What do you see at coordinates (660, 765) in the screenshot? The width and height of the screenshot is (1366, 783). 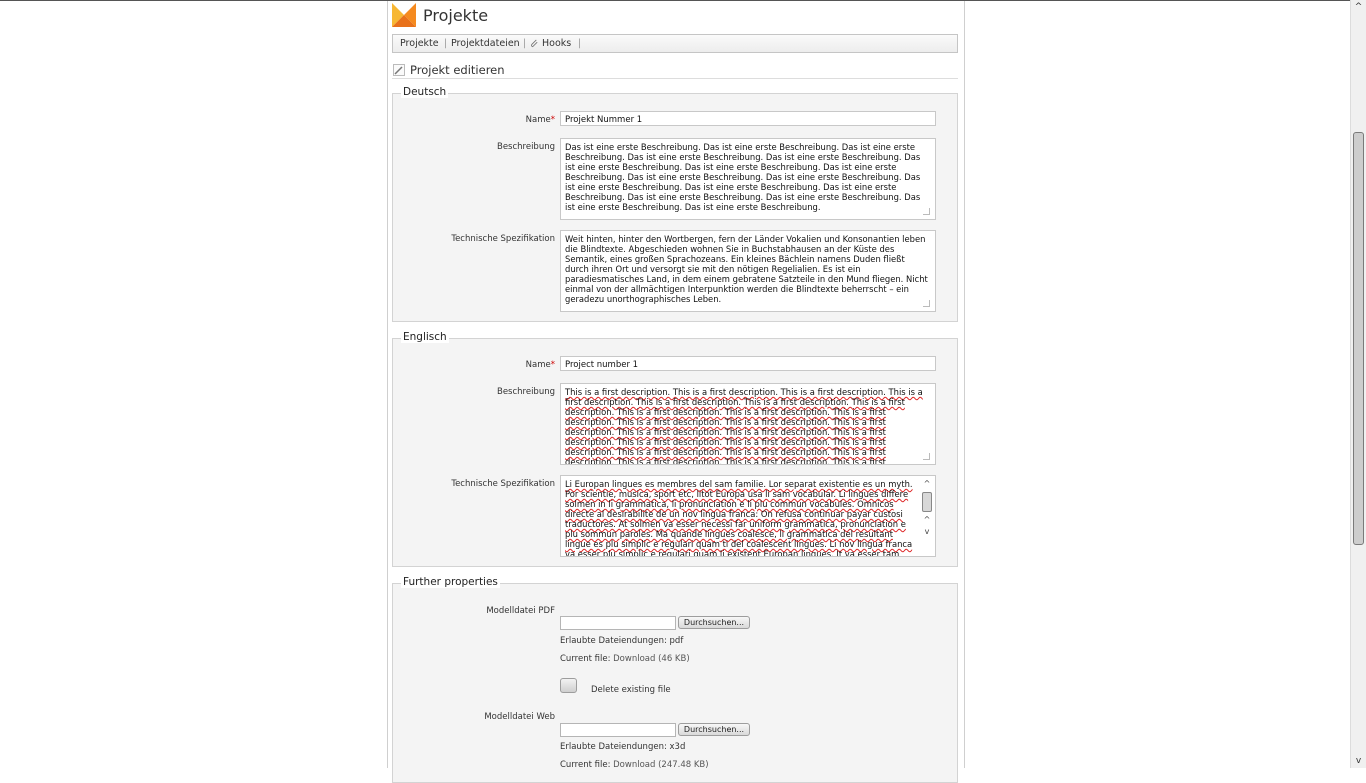 I see `download-link: Download (247.48 KB)` at bounding box center [660, 765].